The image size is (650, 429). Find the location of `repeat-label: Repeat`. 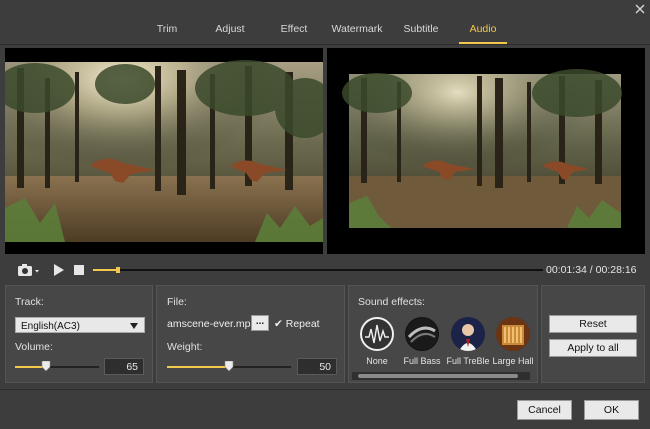

repeat-label: Repeat is located at coordinates (302, 324).